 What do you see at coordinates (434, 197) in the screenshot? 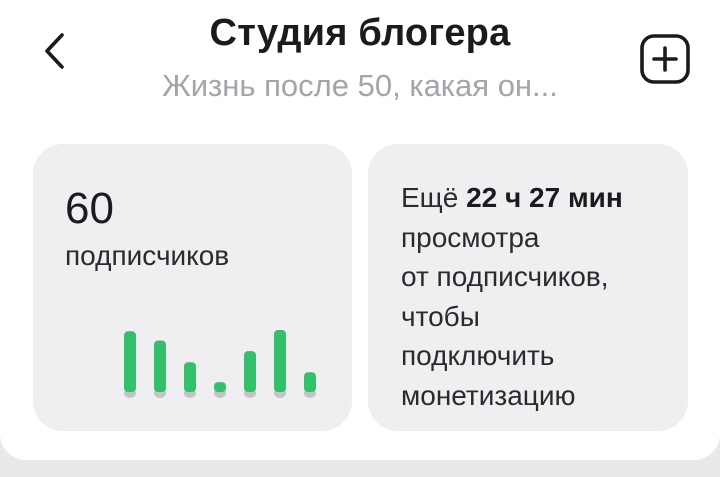
I see `monetization-prefix: Ещё` at bounding box center [434, 197].